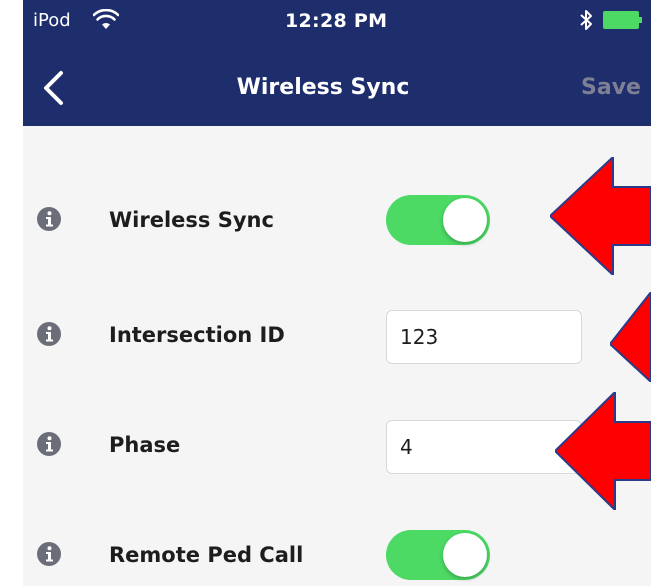 This screenshot has width=651, height=586. What do you see at coordinates (438, 220) in the screenshot?
I see `wireless-sync-toggle` at bounding box center [438, 220].